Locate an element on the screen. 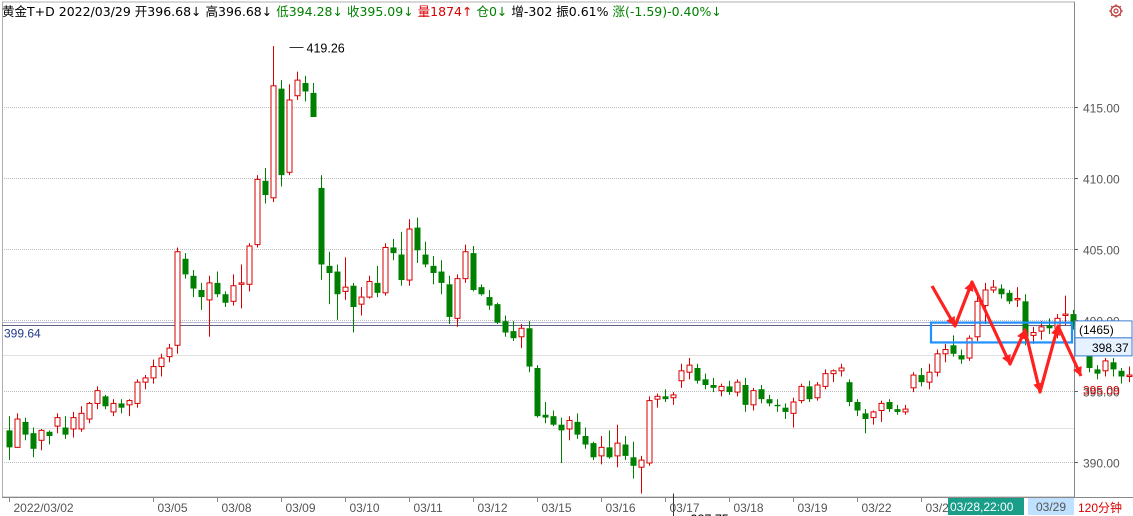 The image size is (1133, 516). gear-icon is located at coordinates (1116, 11).